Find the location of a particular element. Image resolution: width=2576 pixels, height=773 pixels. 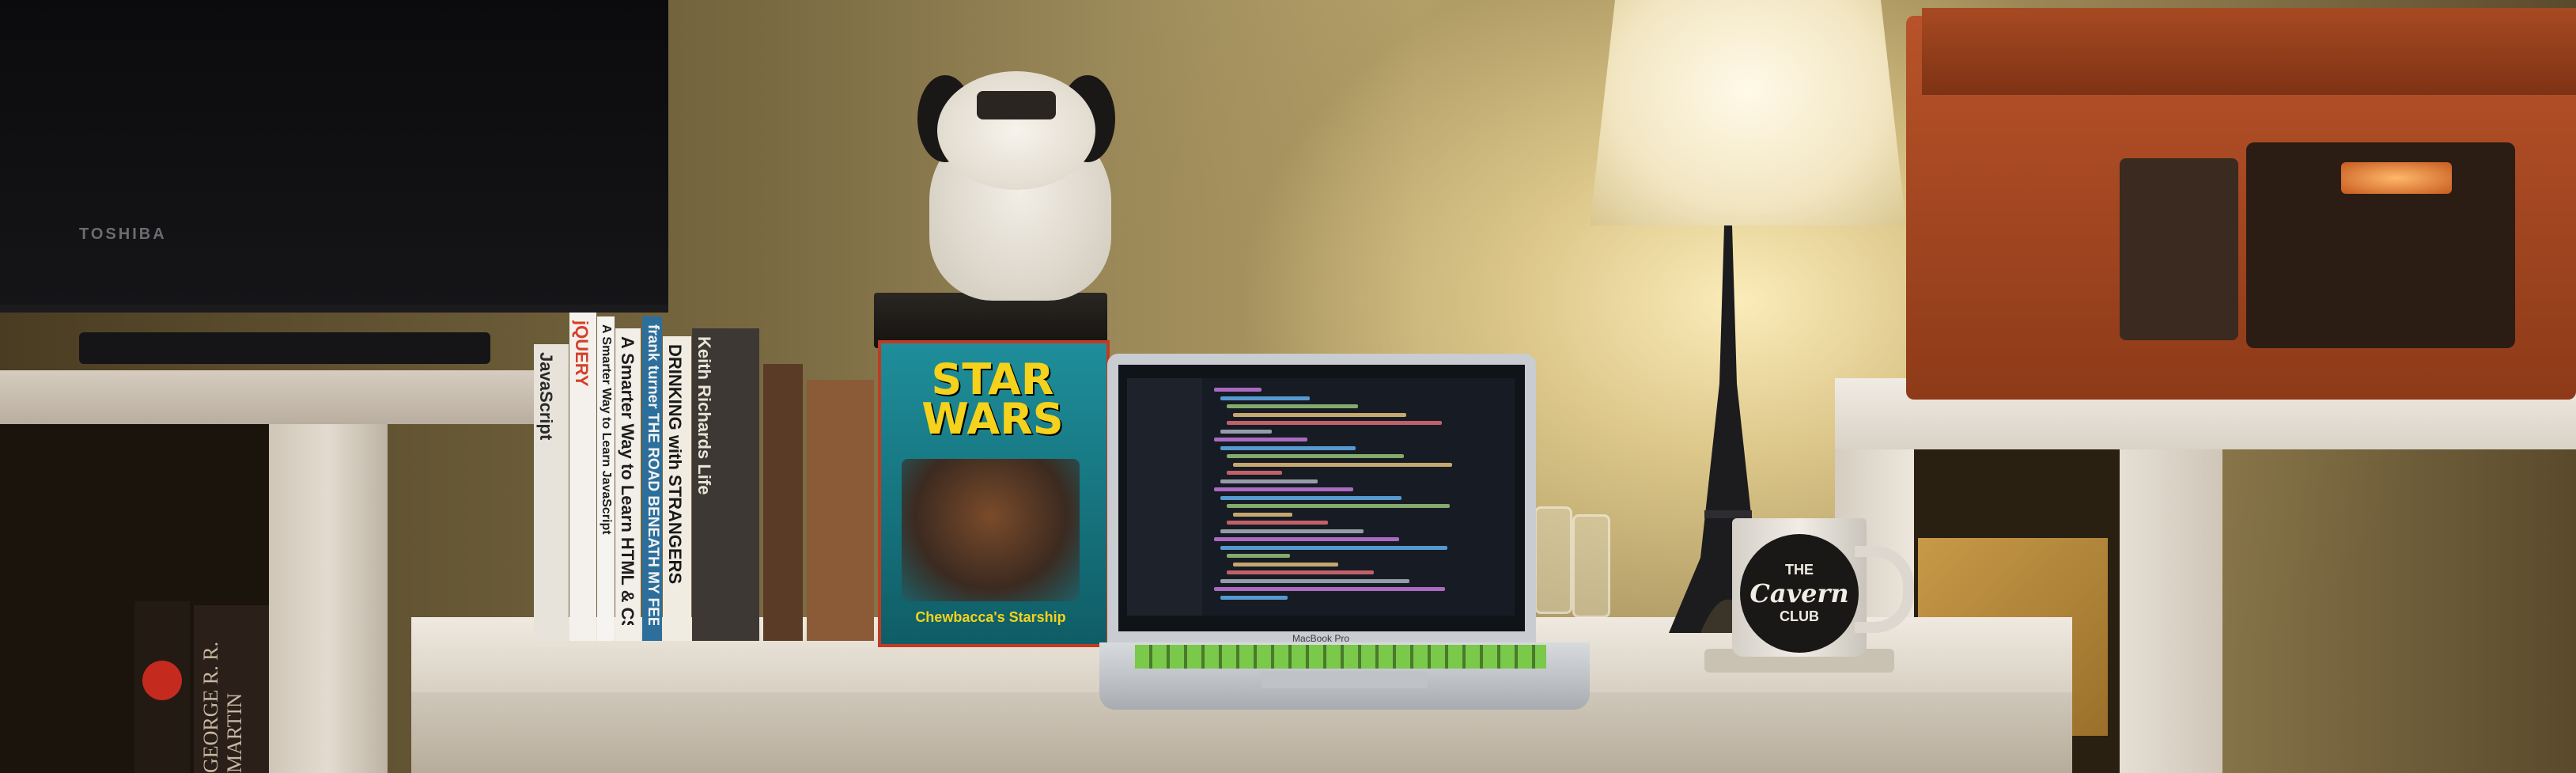

plush-toy-head is located at coordinates (1016, 130).